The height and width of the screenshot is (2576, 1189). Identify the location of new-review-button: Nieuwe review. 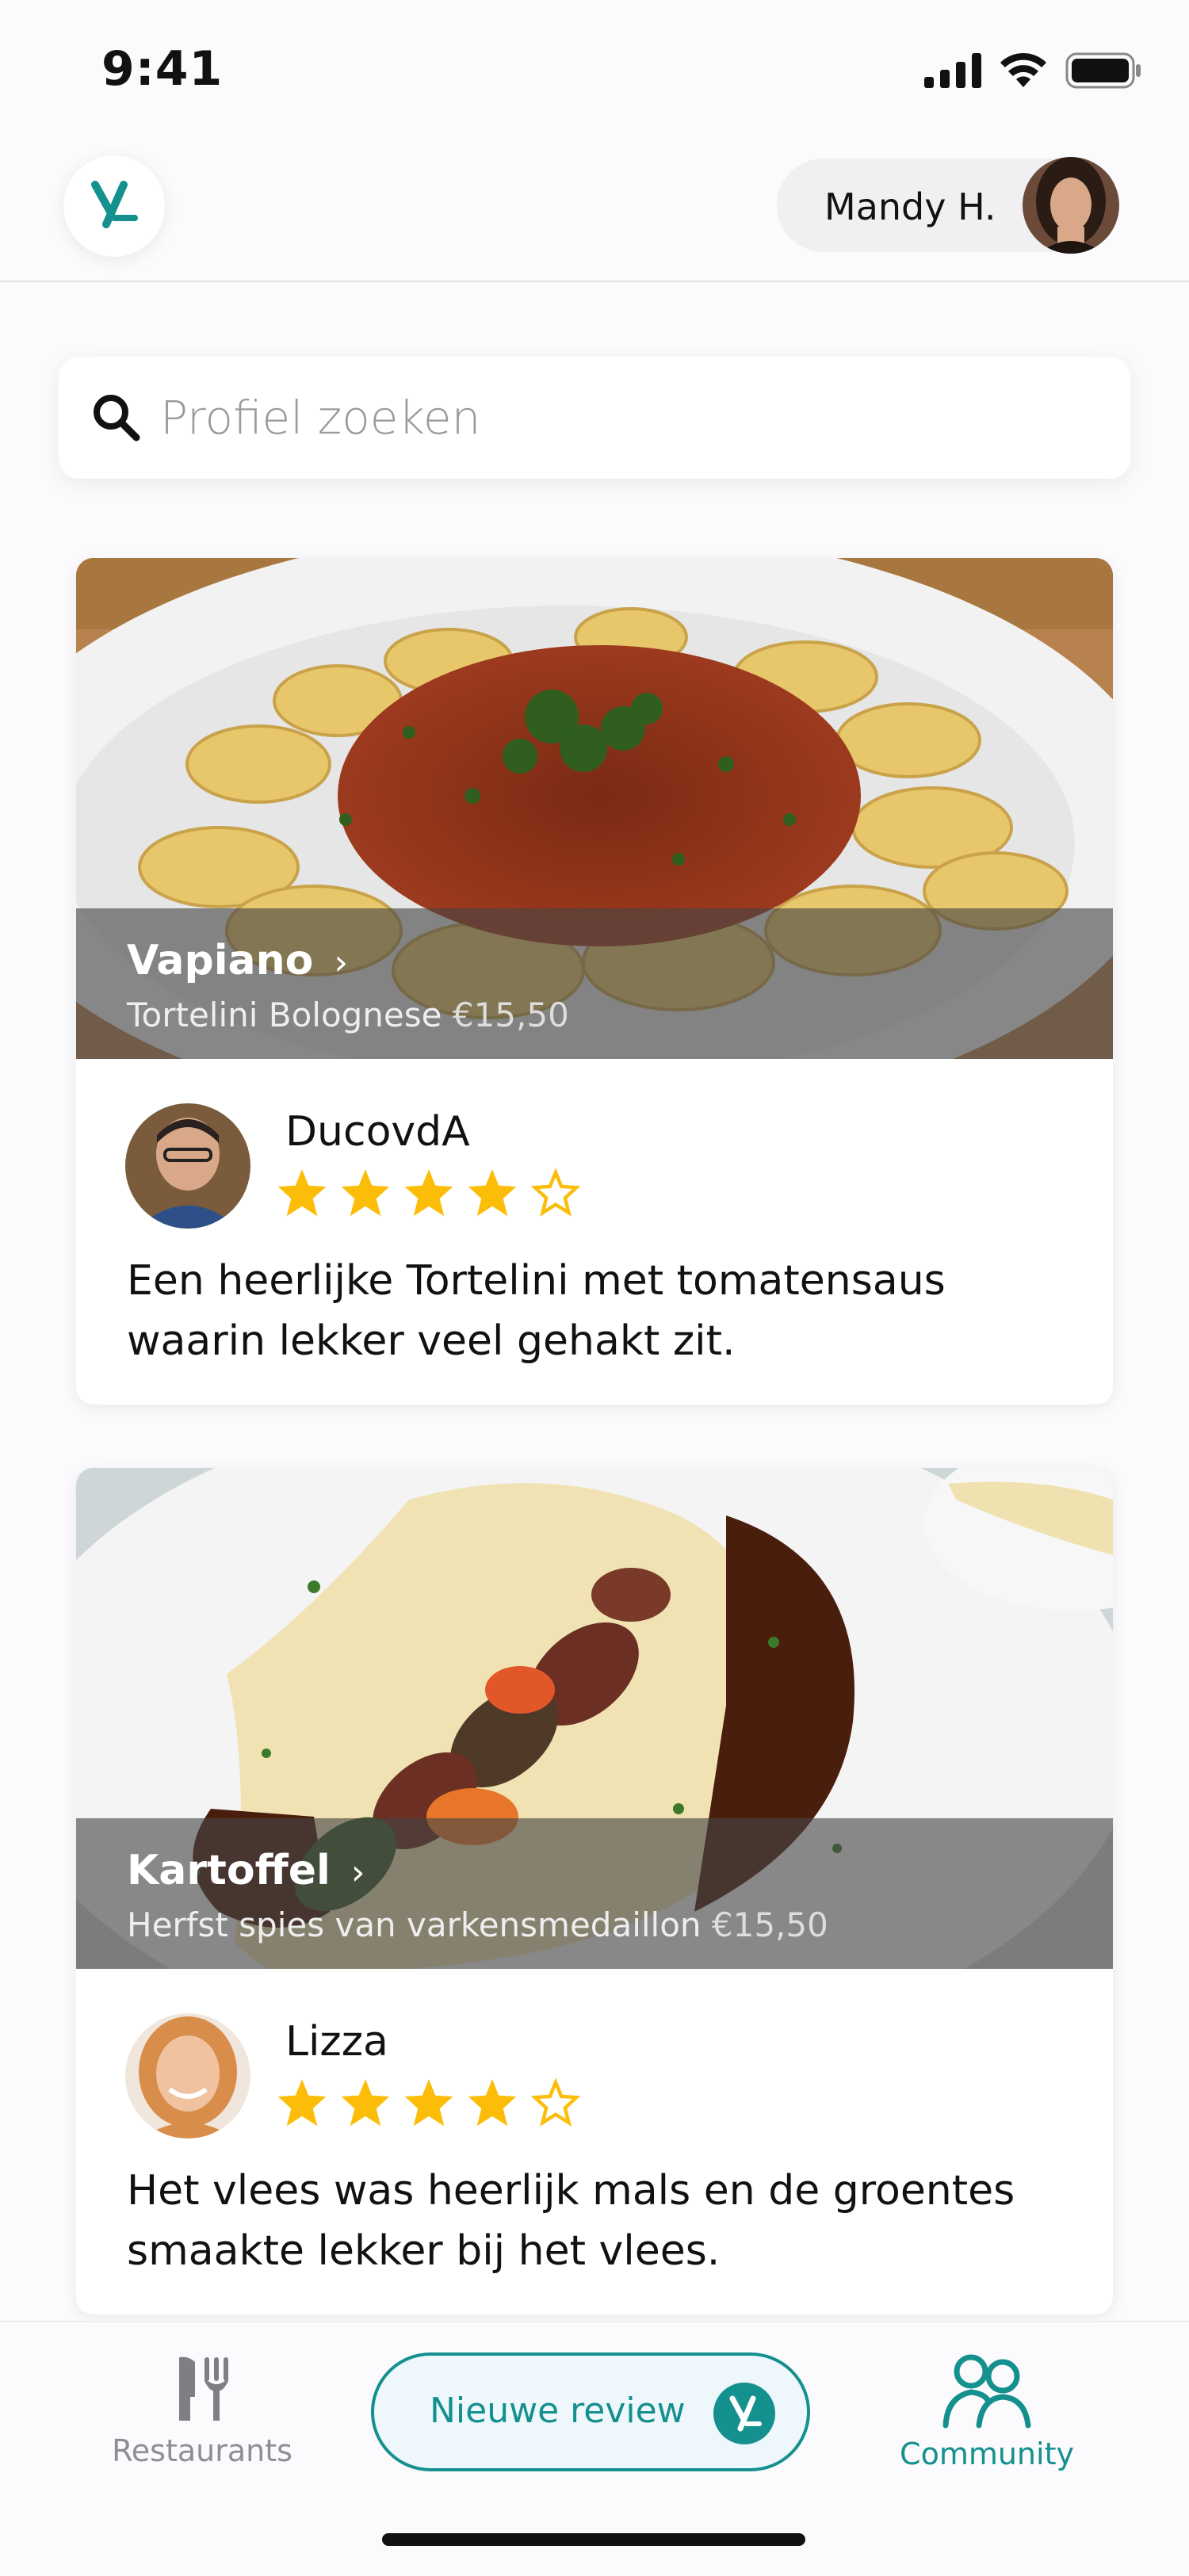
(590, 2411).